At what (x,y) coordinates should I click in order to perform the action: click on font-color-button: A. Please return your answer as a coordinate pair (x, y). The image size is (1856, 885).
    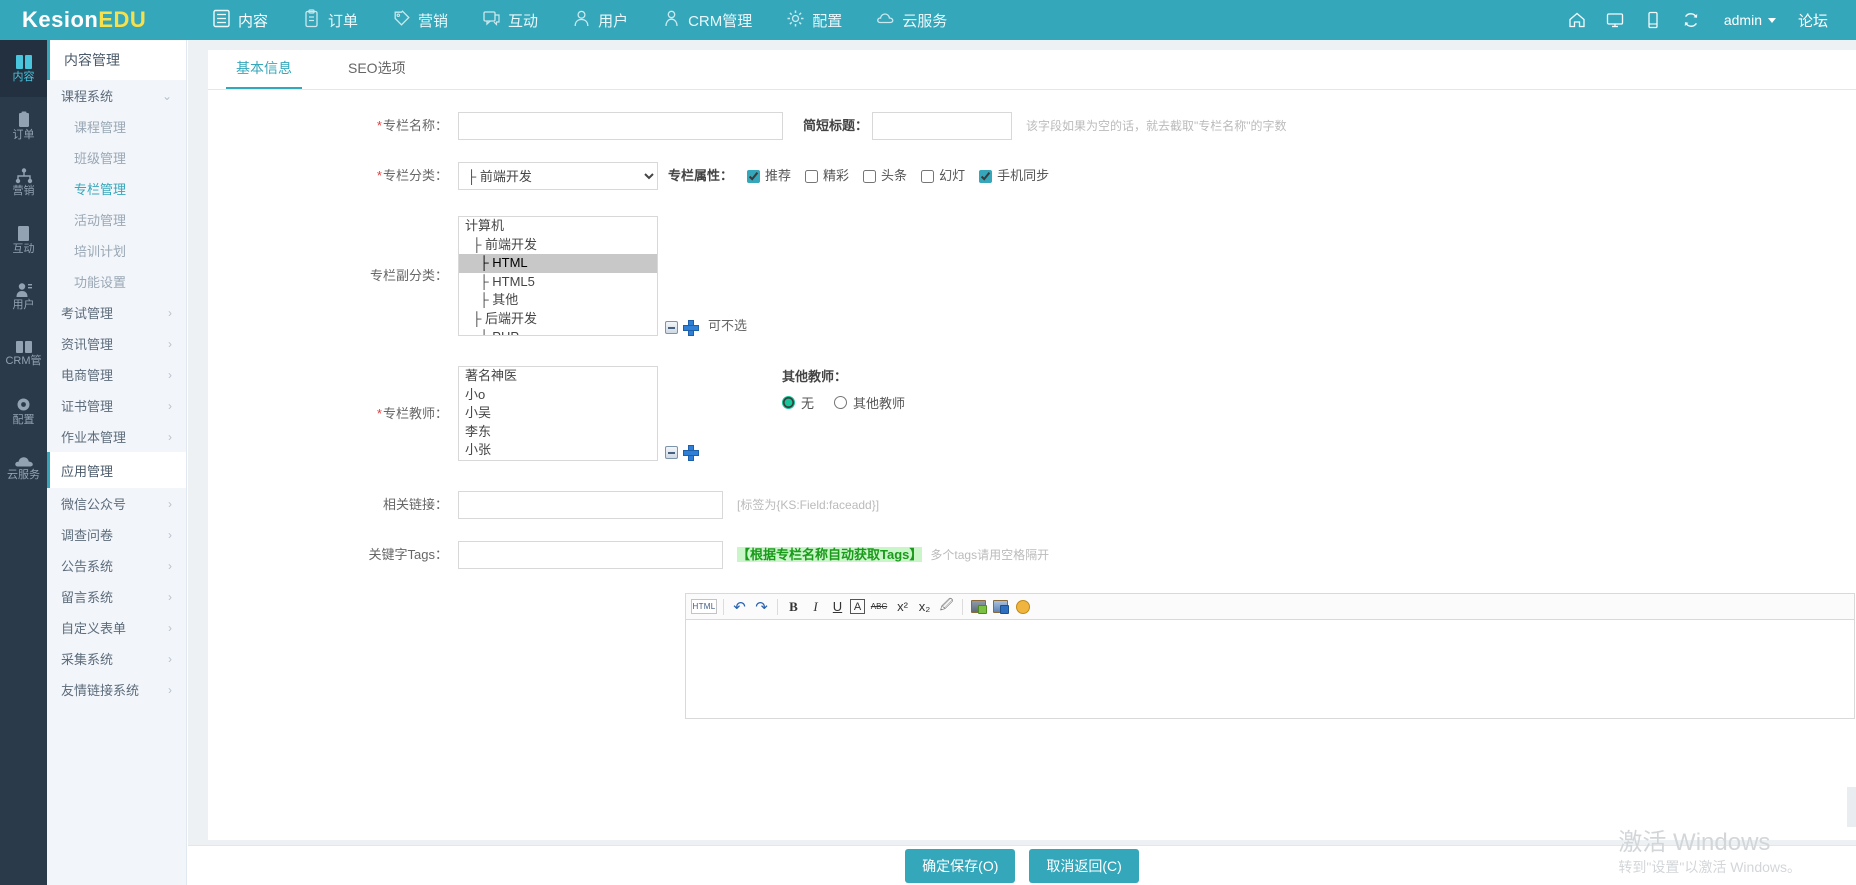
    Looking at the image, I should click on (857, 606).